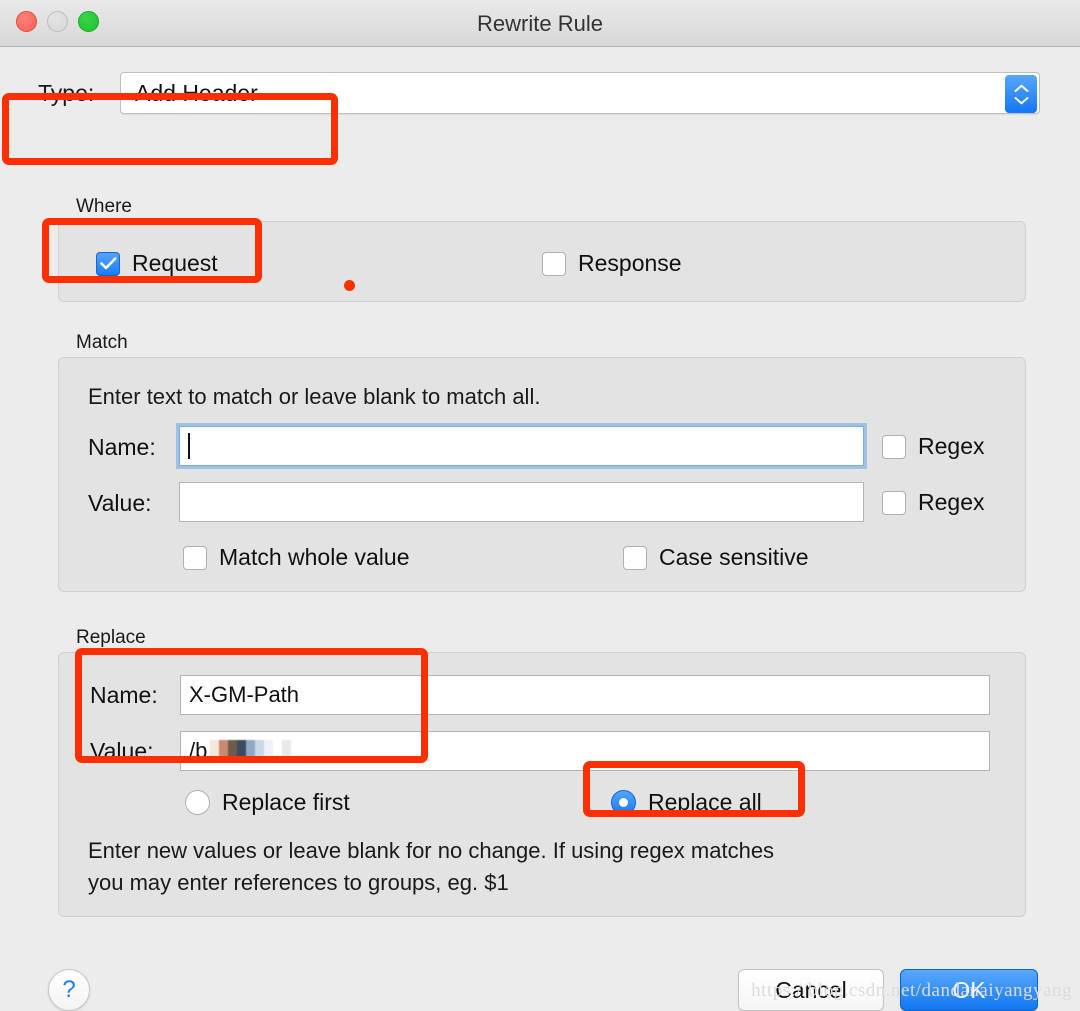 This screenshot has width=1080, height=1011. Describe the element at coordinates (894, 446) in the screenshot. I see `match-name-regex-checkbox` at that location.